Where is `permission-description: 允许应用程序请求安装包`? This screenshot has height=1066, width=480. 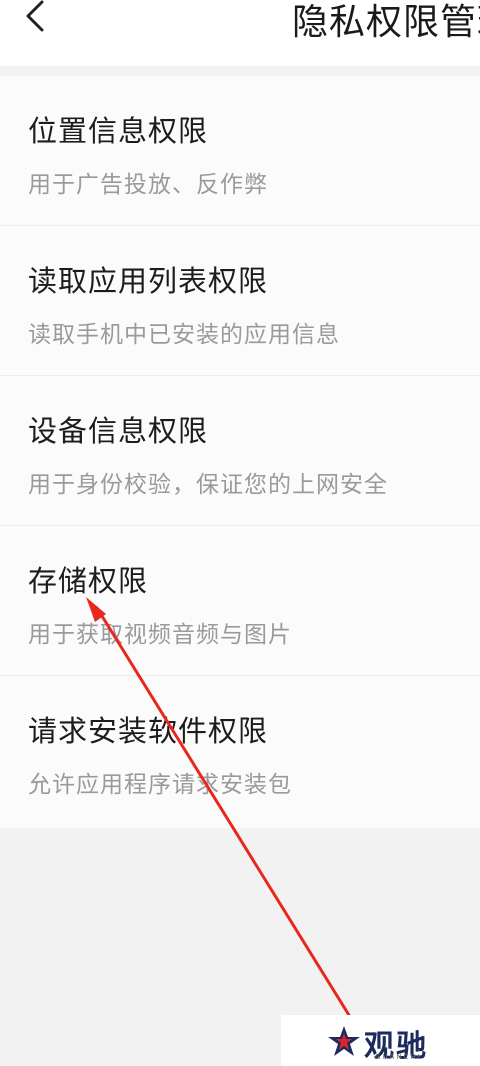 permission-description: 允许应用程序请求安装包 is located at coordinates (160, 785).